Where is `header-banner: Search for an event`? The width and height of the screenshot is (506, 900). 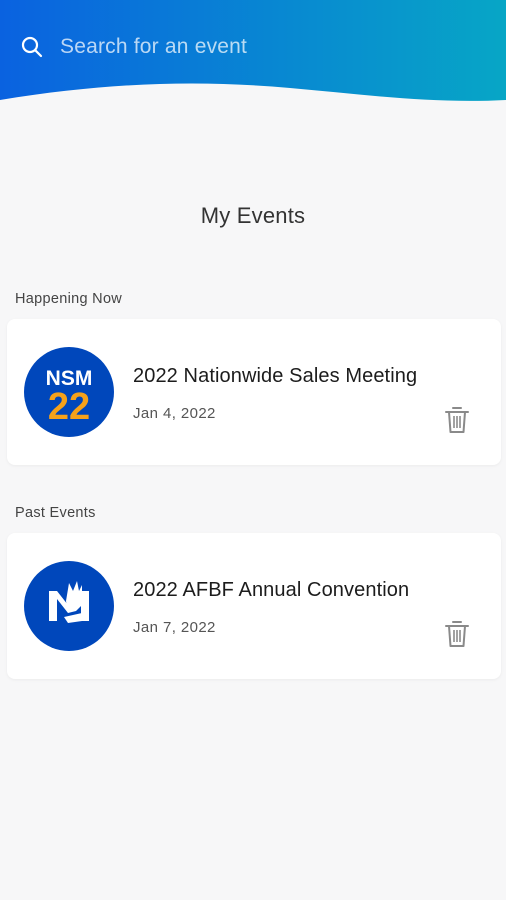 header-banner: Search for an event is located at coordinates (253, 55).